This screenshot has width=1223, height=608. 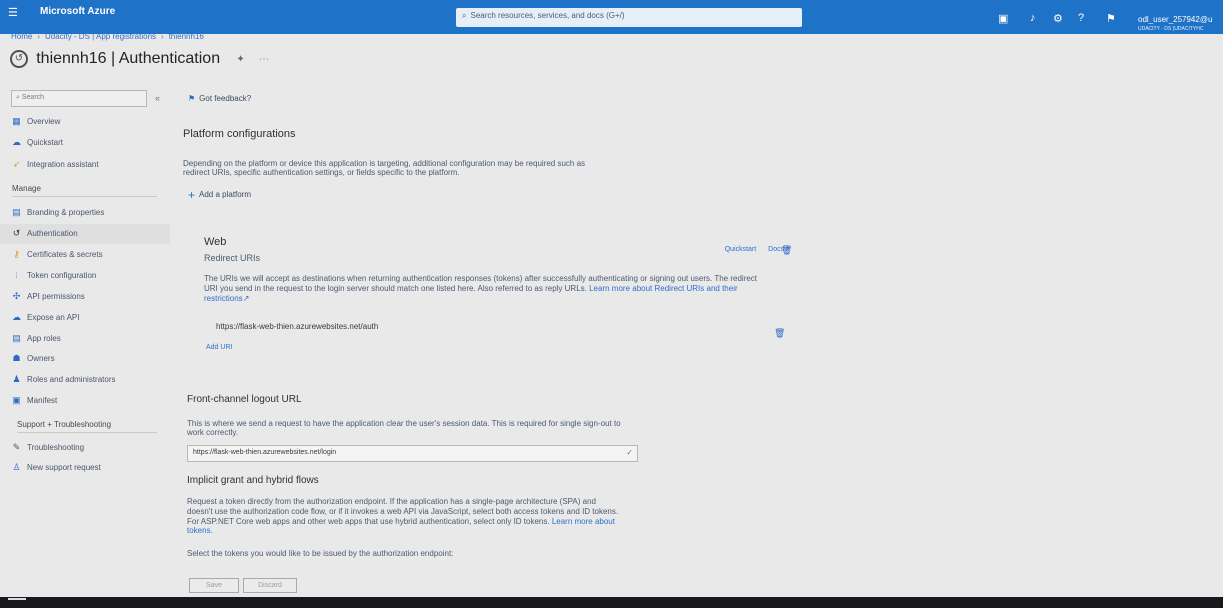 I want to click on platform-configurations-heading: Platform configurations, so click(x=239, y=134).